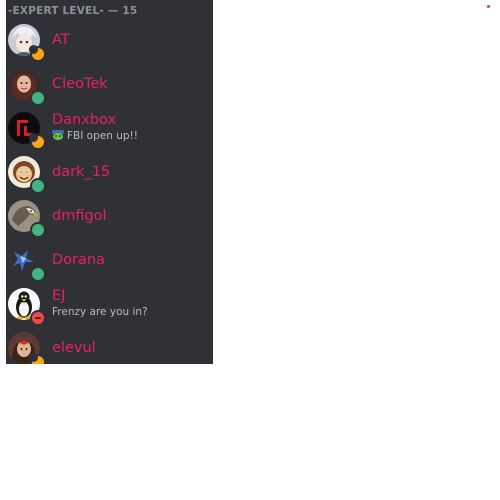 This screenshot has width=500, height=500. I want to click on member-name: dark_15, so click(81, 172).